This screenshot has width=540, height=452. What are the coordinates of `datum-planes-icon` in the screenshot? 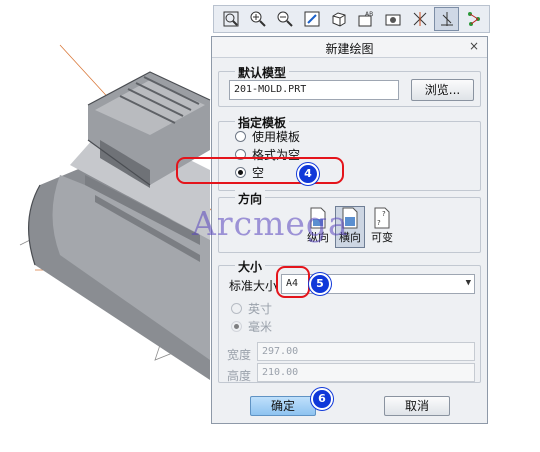 It's located at (419, 19).